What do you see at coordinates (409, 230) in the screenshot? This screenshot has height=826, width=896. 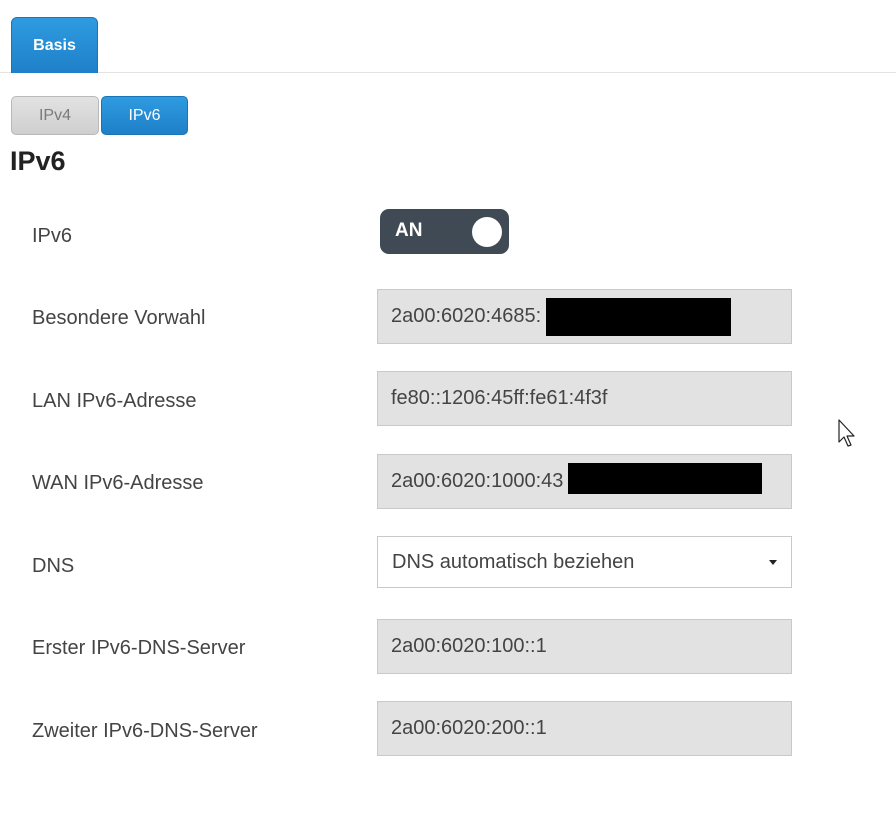 I see `toggle-state-text: AN` at bounding box center [409, 230].